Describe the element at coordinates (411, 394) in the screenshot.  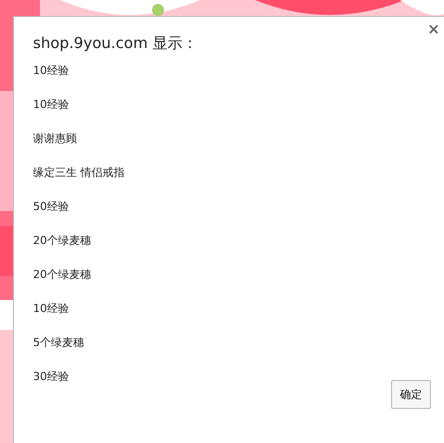
I see `ok-button: 确定` at that location.